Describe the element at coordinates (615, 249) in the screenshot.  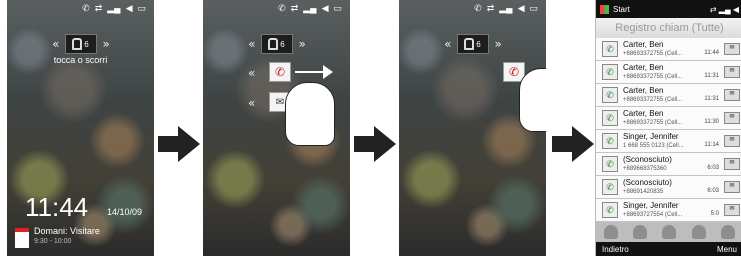
I see `back-button: Indietro` at that location.